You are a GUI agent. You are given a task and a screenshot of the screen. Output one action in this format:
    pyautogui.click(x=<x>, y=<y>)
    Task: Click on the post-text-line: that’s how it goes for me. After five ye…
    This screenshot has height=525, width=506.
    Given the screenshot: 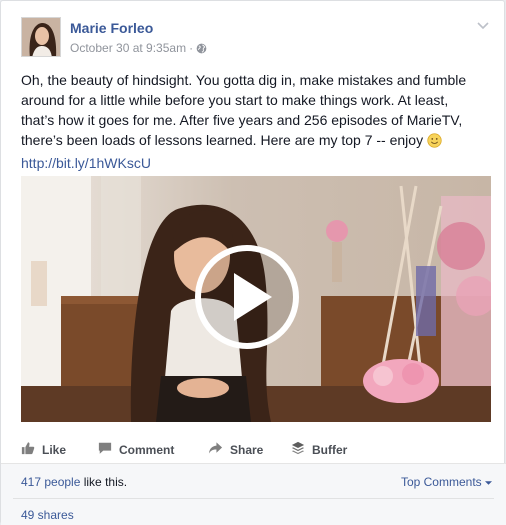 What is the action you would take?
    pyautogui.click(x=242, y=120)
    